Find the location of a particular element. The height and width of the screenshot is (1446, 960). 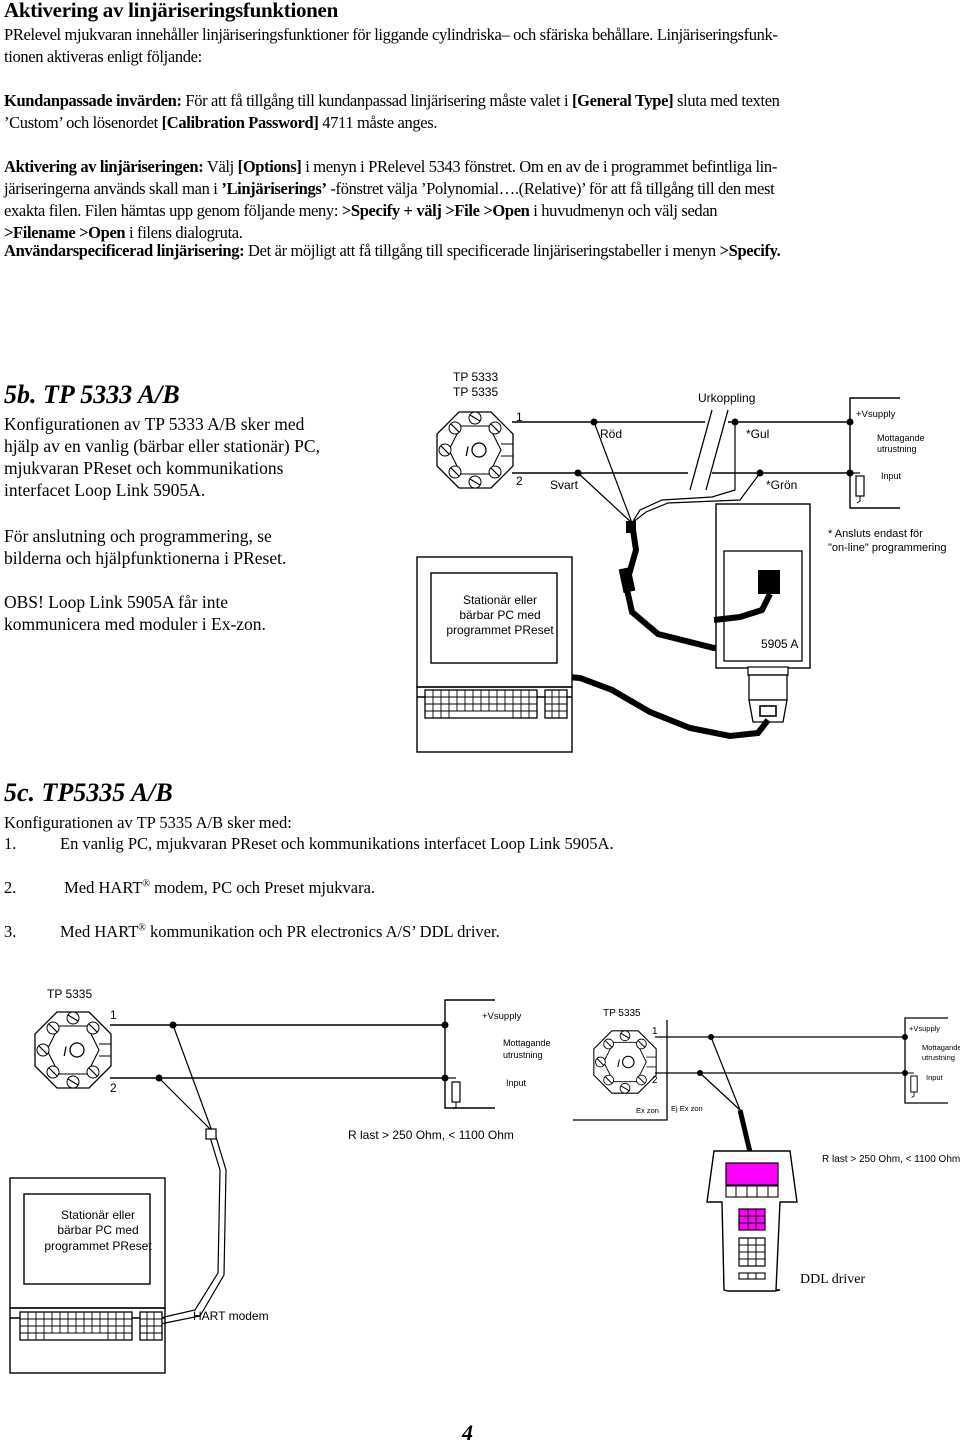

online-note: "on-line" programmering is located at coordinates (887, 548).